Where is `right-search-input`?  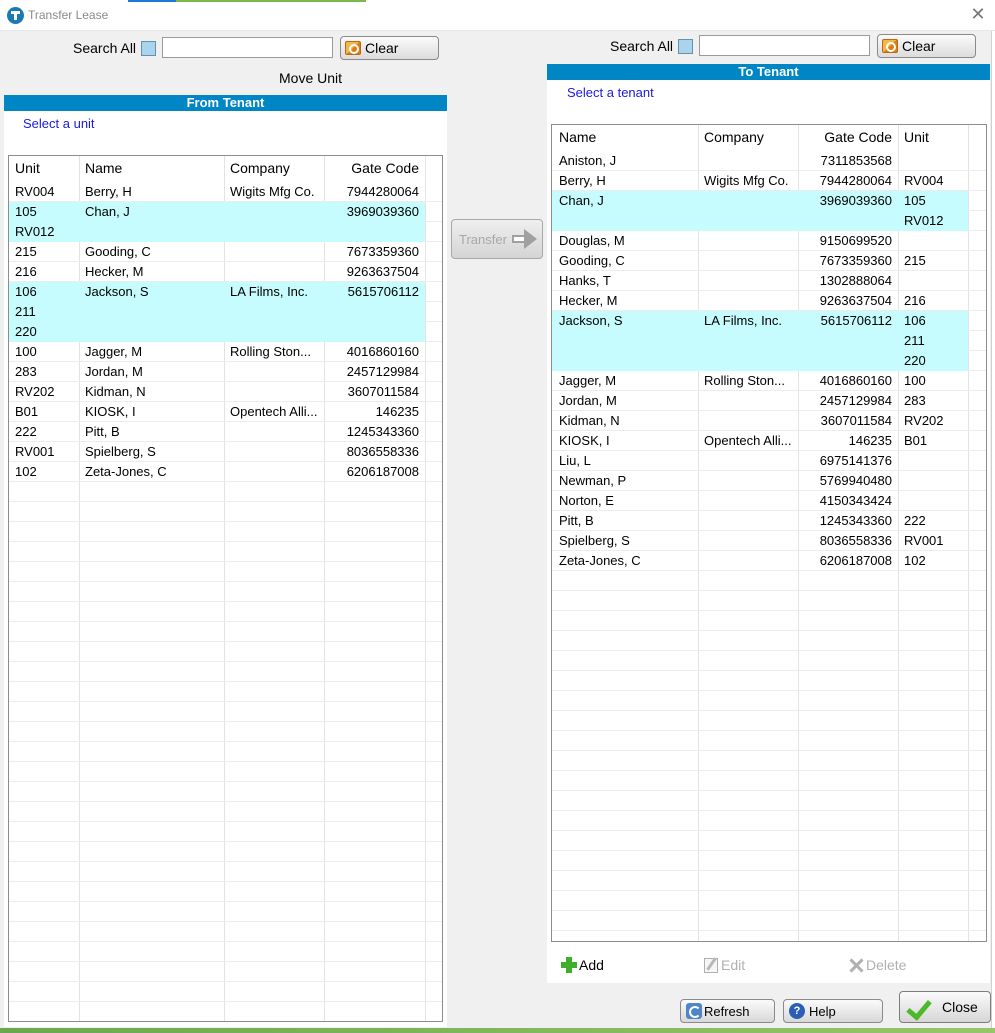
right-search-input is located at coordinates (784, 45).